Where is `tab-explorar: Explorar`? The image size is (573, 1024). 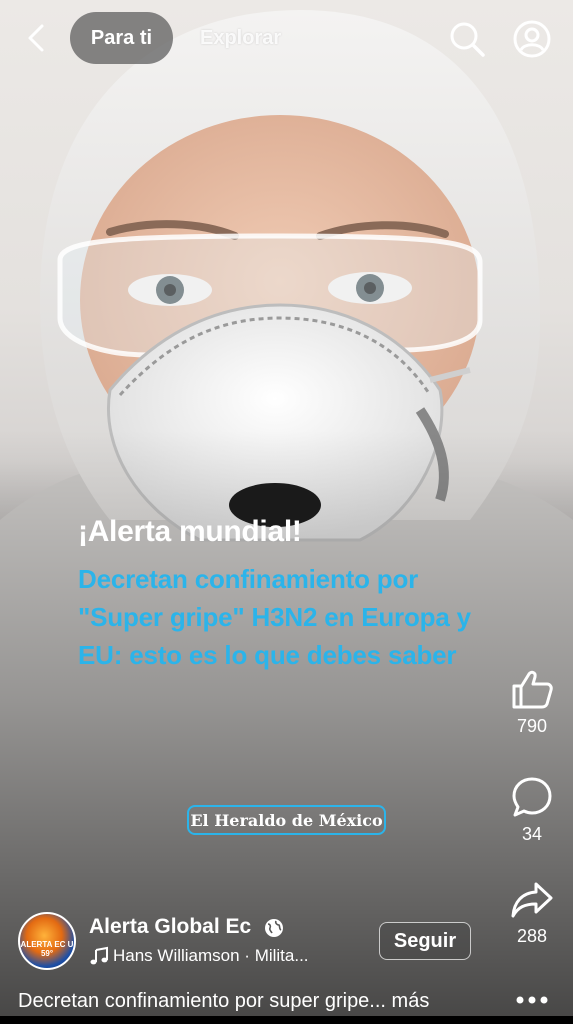
tab-explorar: Explorar is located at coordinates (240, 38).